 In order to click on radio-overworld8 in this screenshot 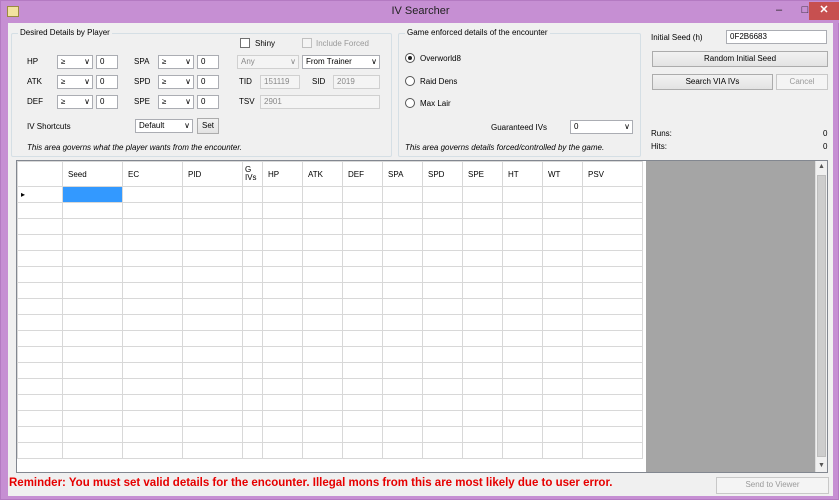, I will do `click(410, 58)`.